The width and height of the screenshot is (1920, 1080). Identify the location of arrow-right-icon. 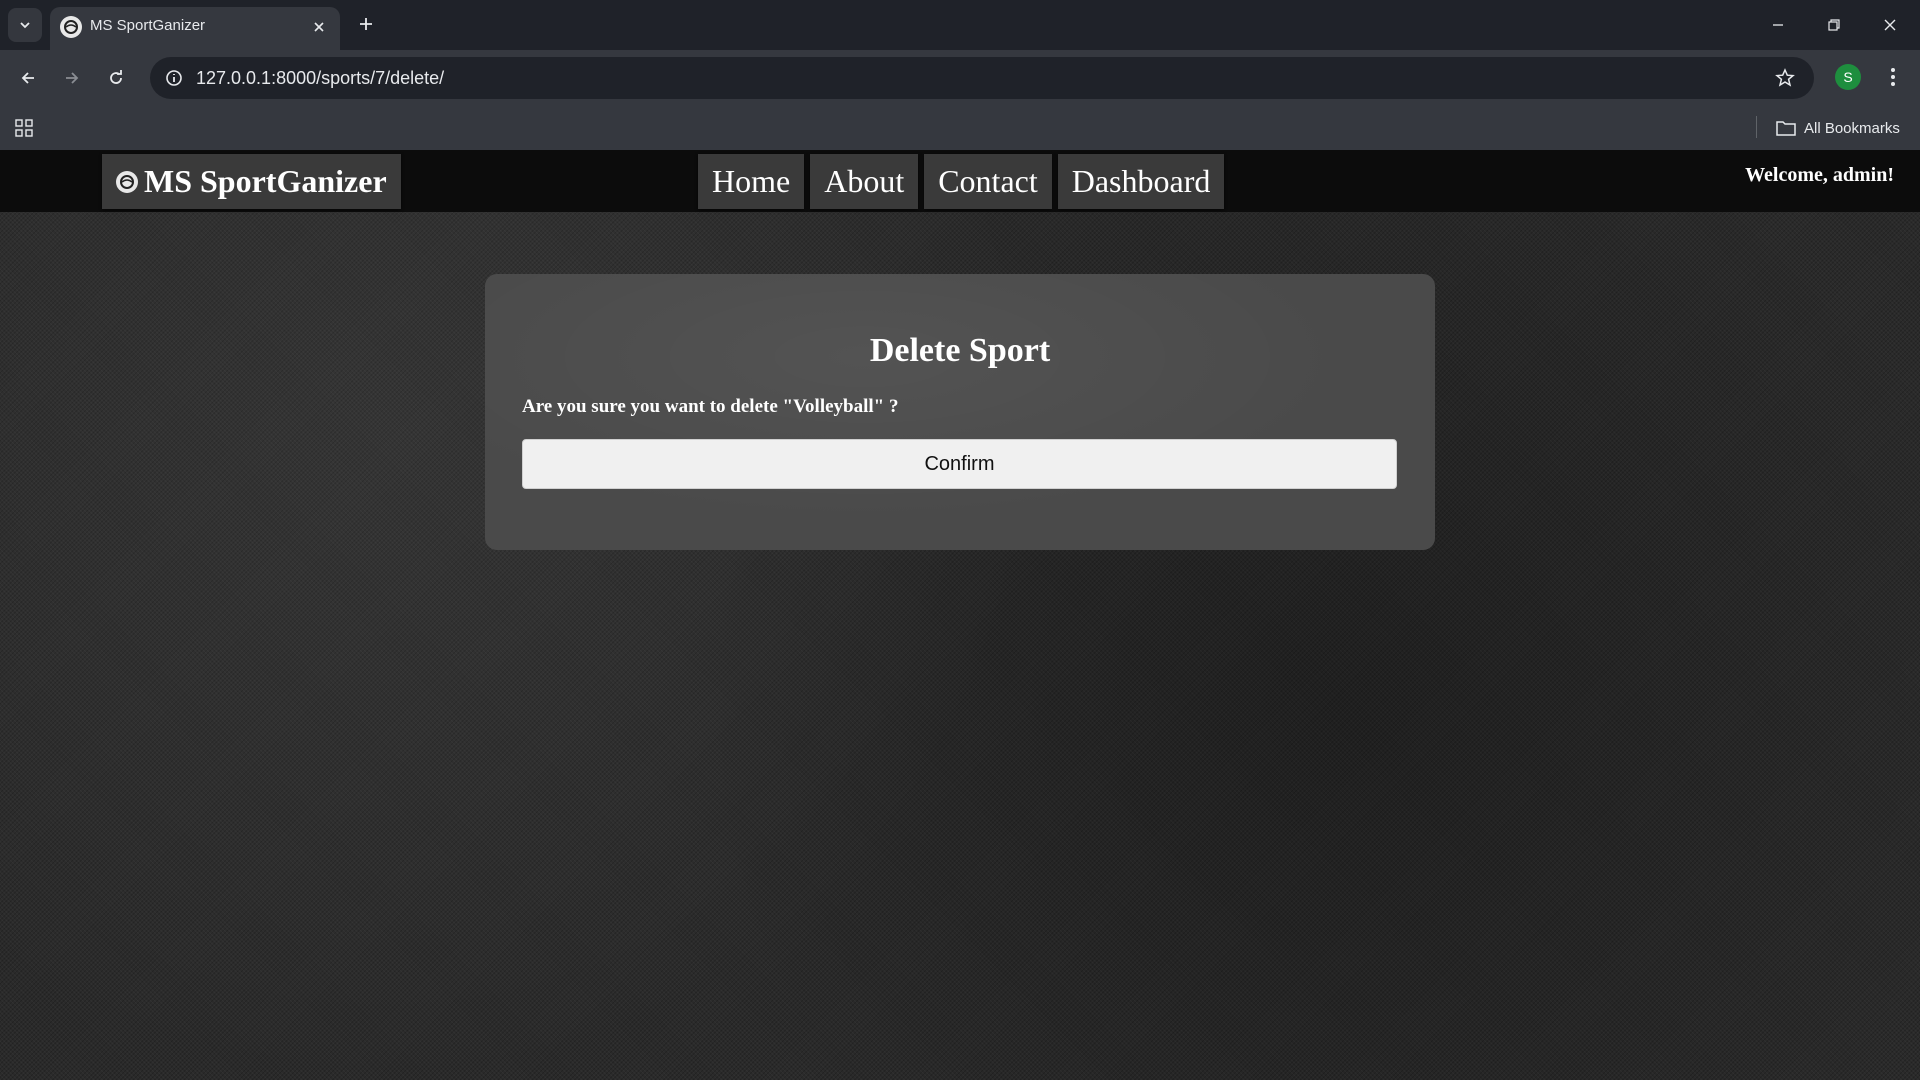
(72, 78).